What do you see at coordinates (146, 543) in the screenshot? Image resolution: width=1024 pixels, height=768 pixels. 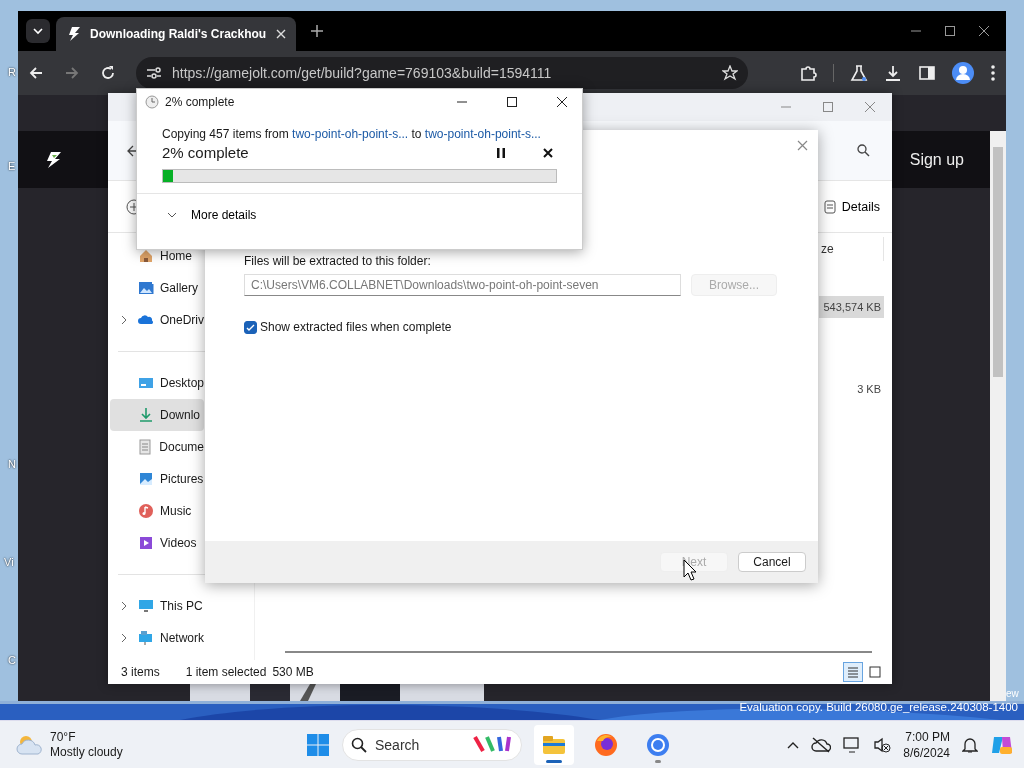 I see `videos-icon` at bounding box center [146, 543].